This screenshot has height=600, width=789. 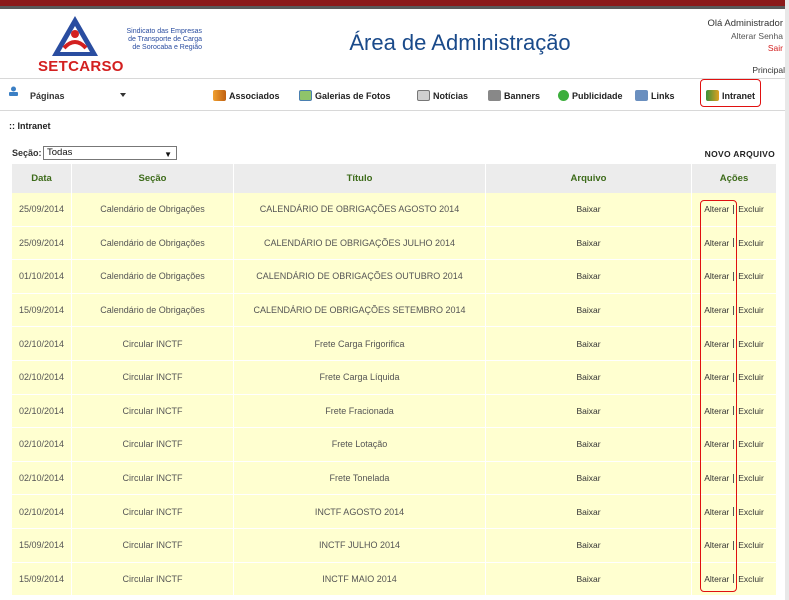 I want to click on handshake-icon, so click(x=219, y=95).